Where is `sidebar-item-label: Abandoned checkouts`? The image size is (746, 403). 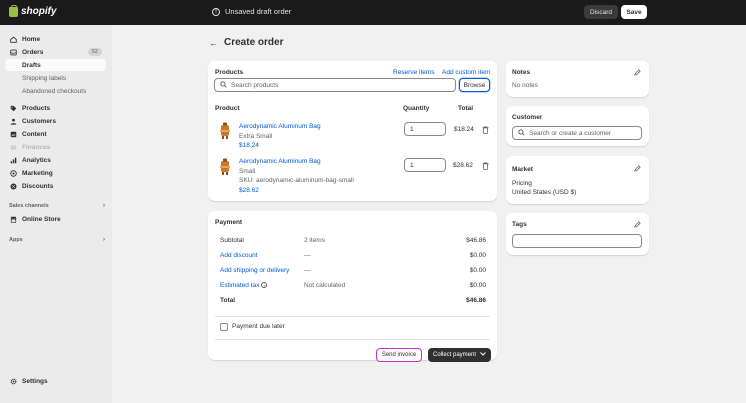
sidebar-item-label: Abandoned checkouts is located at coordinates (54, 91).